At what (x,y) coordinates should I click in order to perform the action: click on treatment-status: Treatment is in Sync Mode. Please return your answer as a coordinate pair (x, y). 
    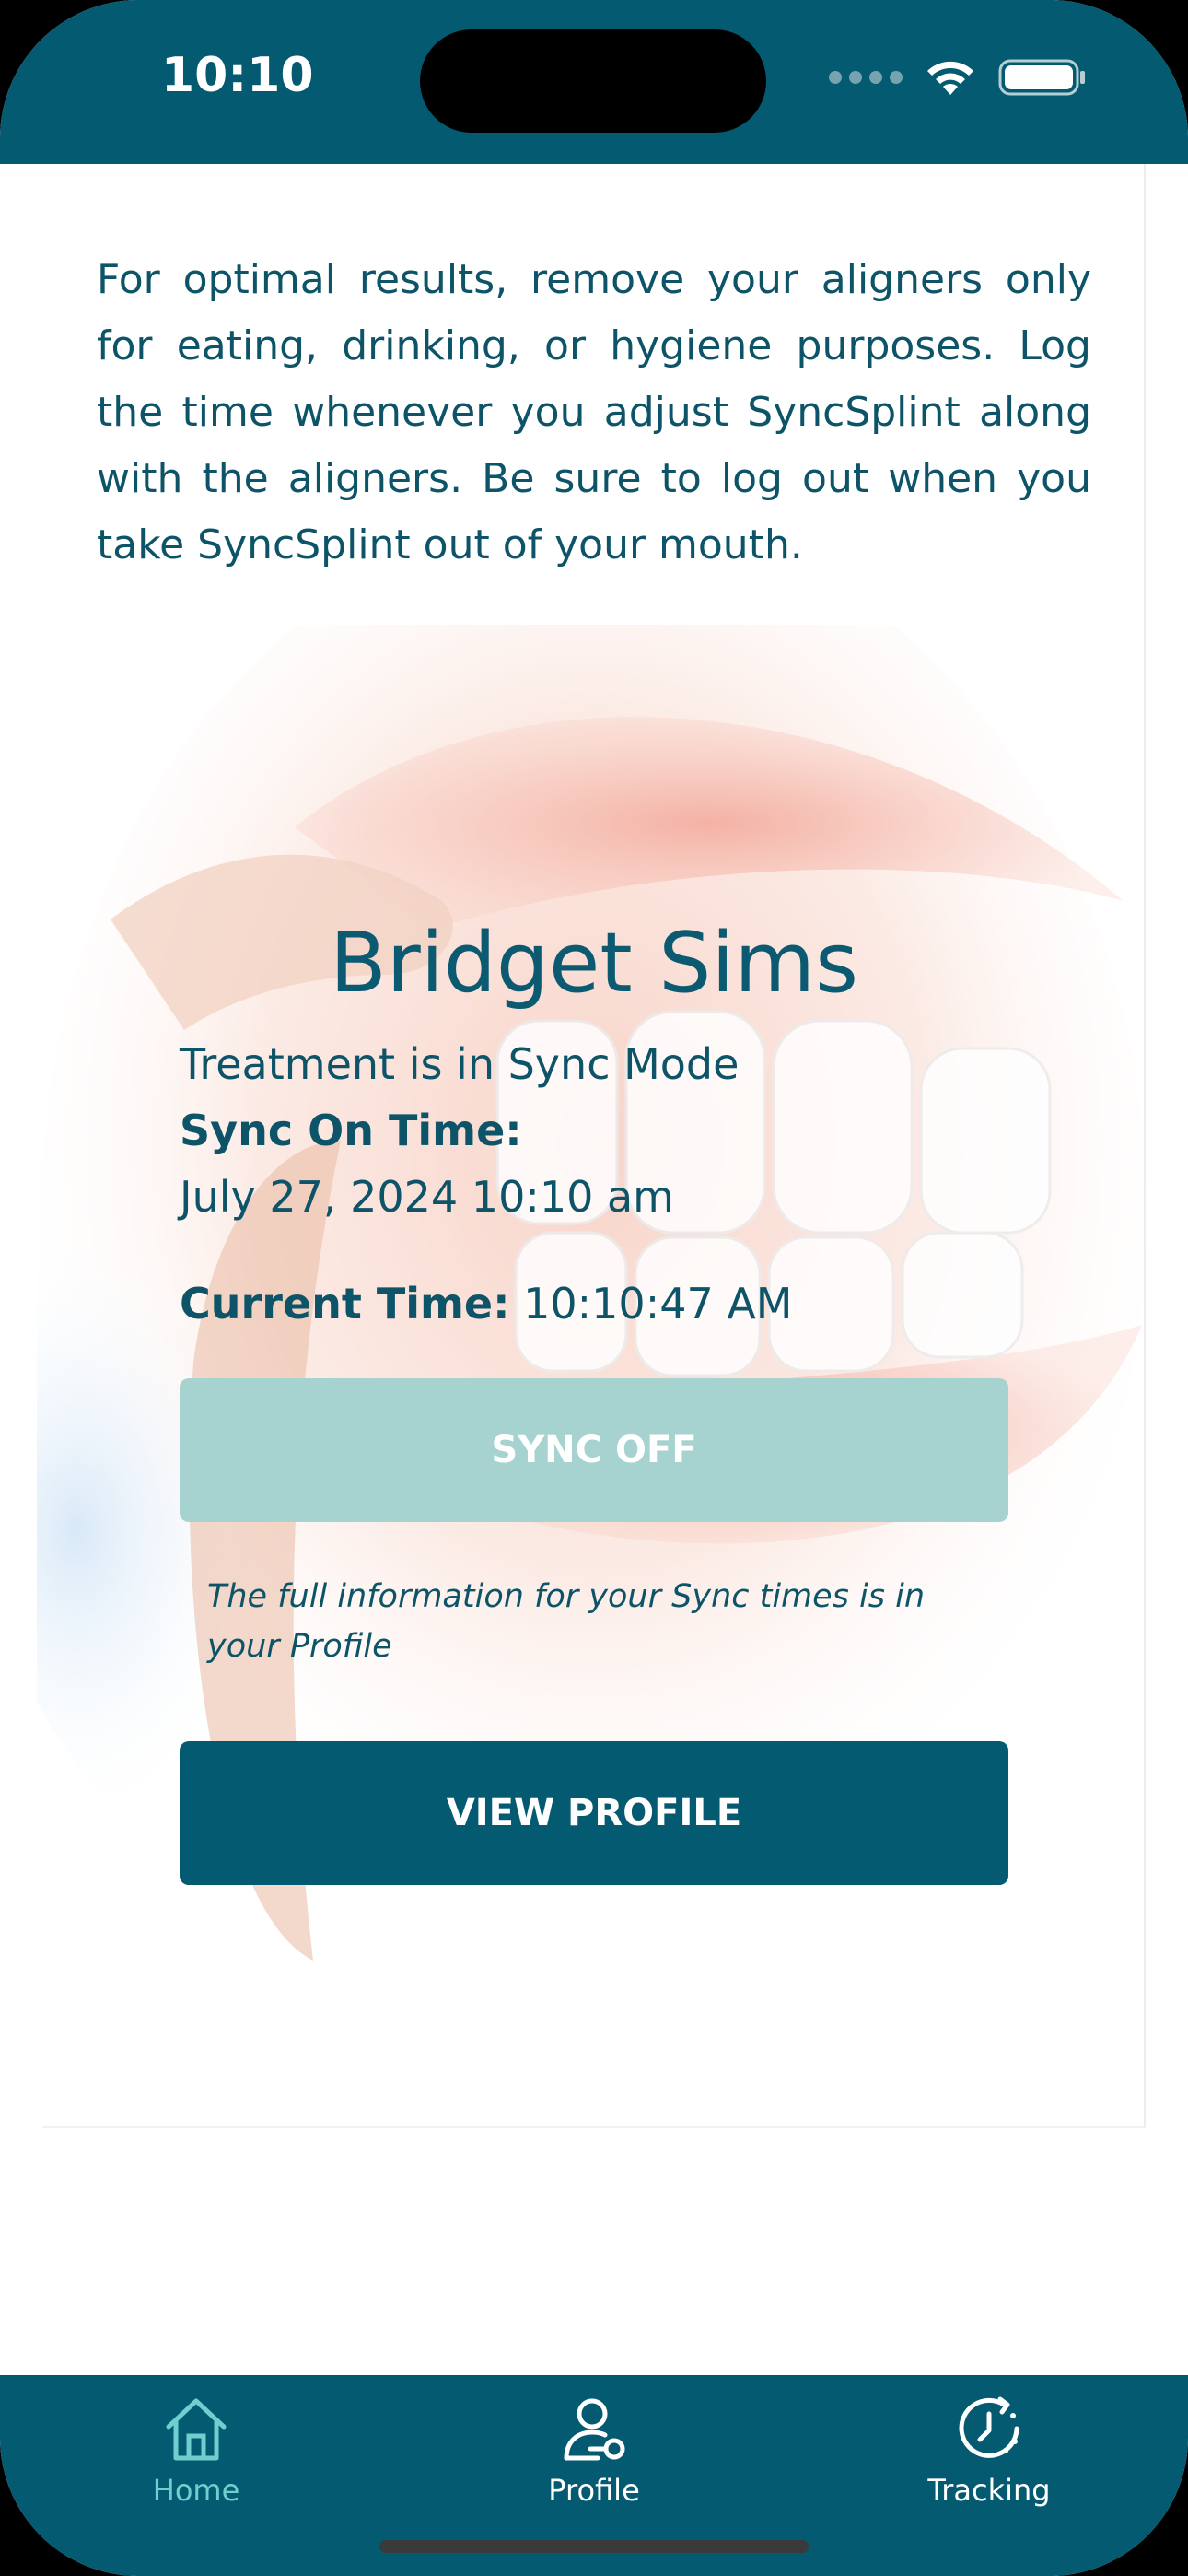
    Looking at the image, I should click on (460, 1064).